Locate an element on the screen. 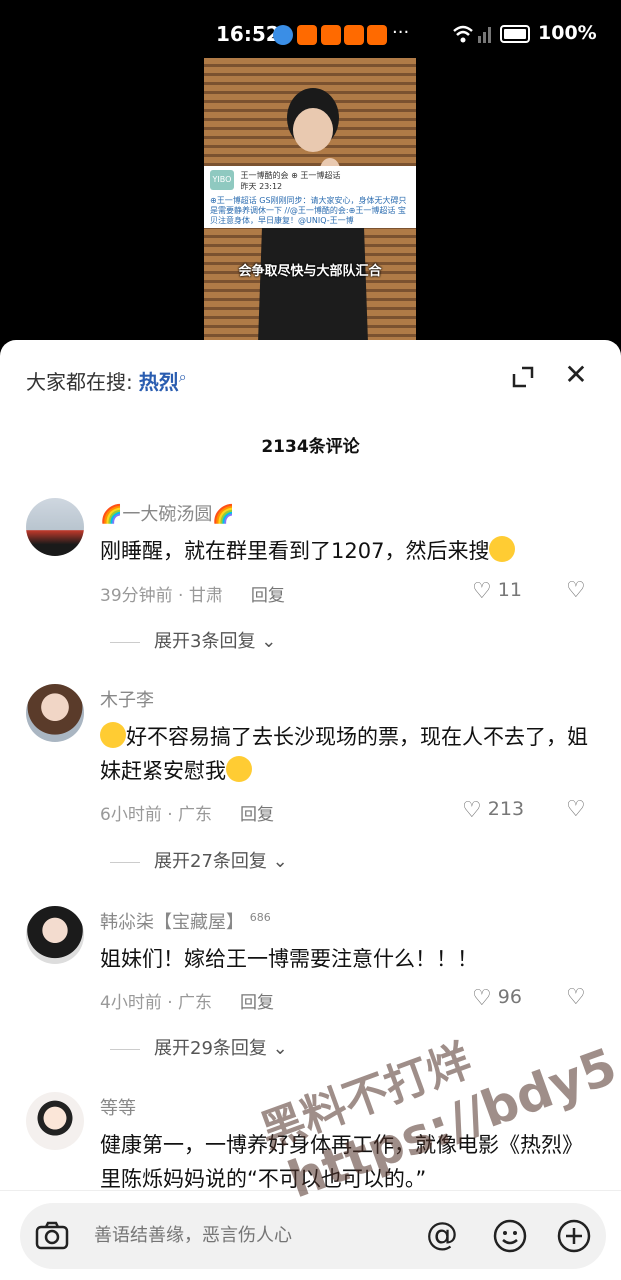 The height and width of the screenshot is (1280, 621). like-button: ♡ 213 is located at coordinates (493, 810).